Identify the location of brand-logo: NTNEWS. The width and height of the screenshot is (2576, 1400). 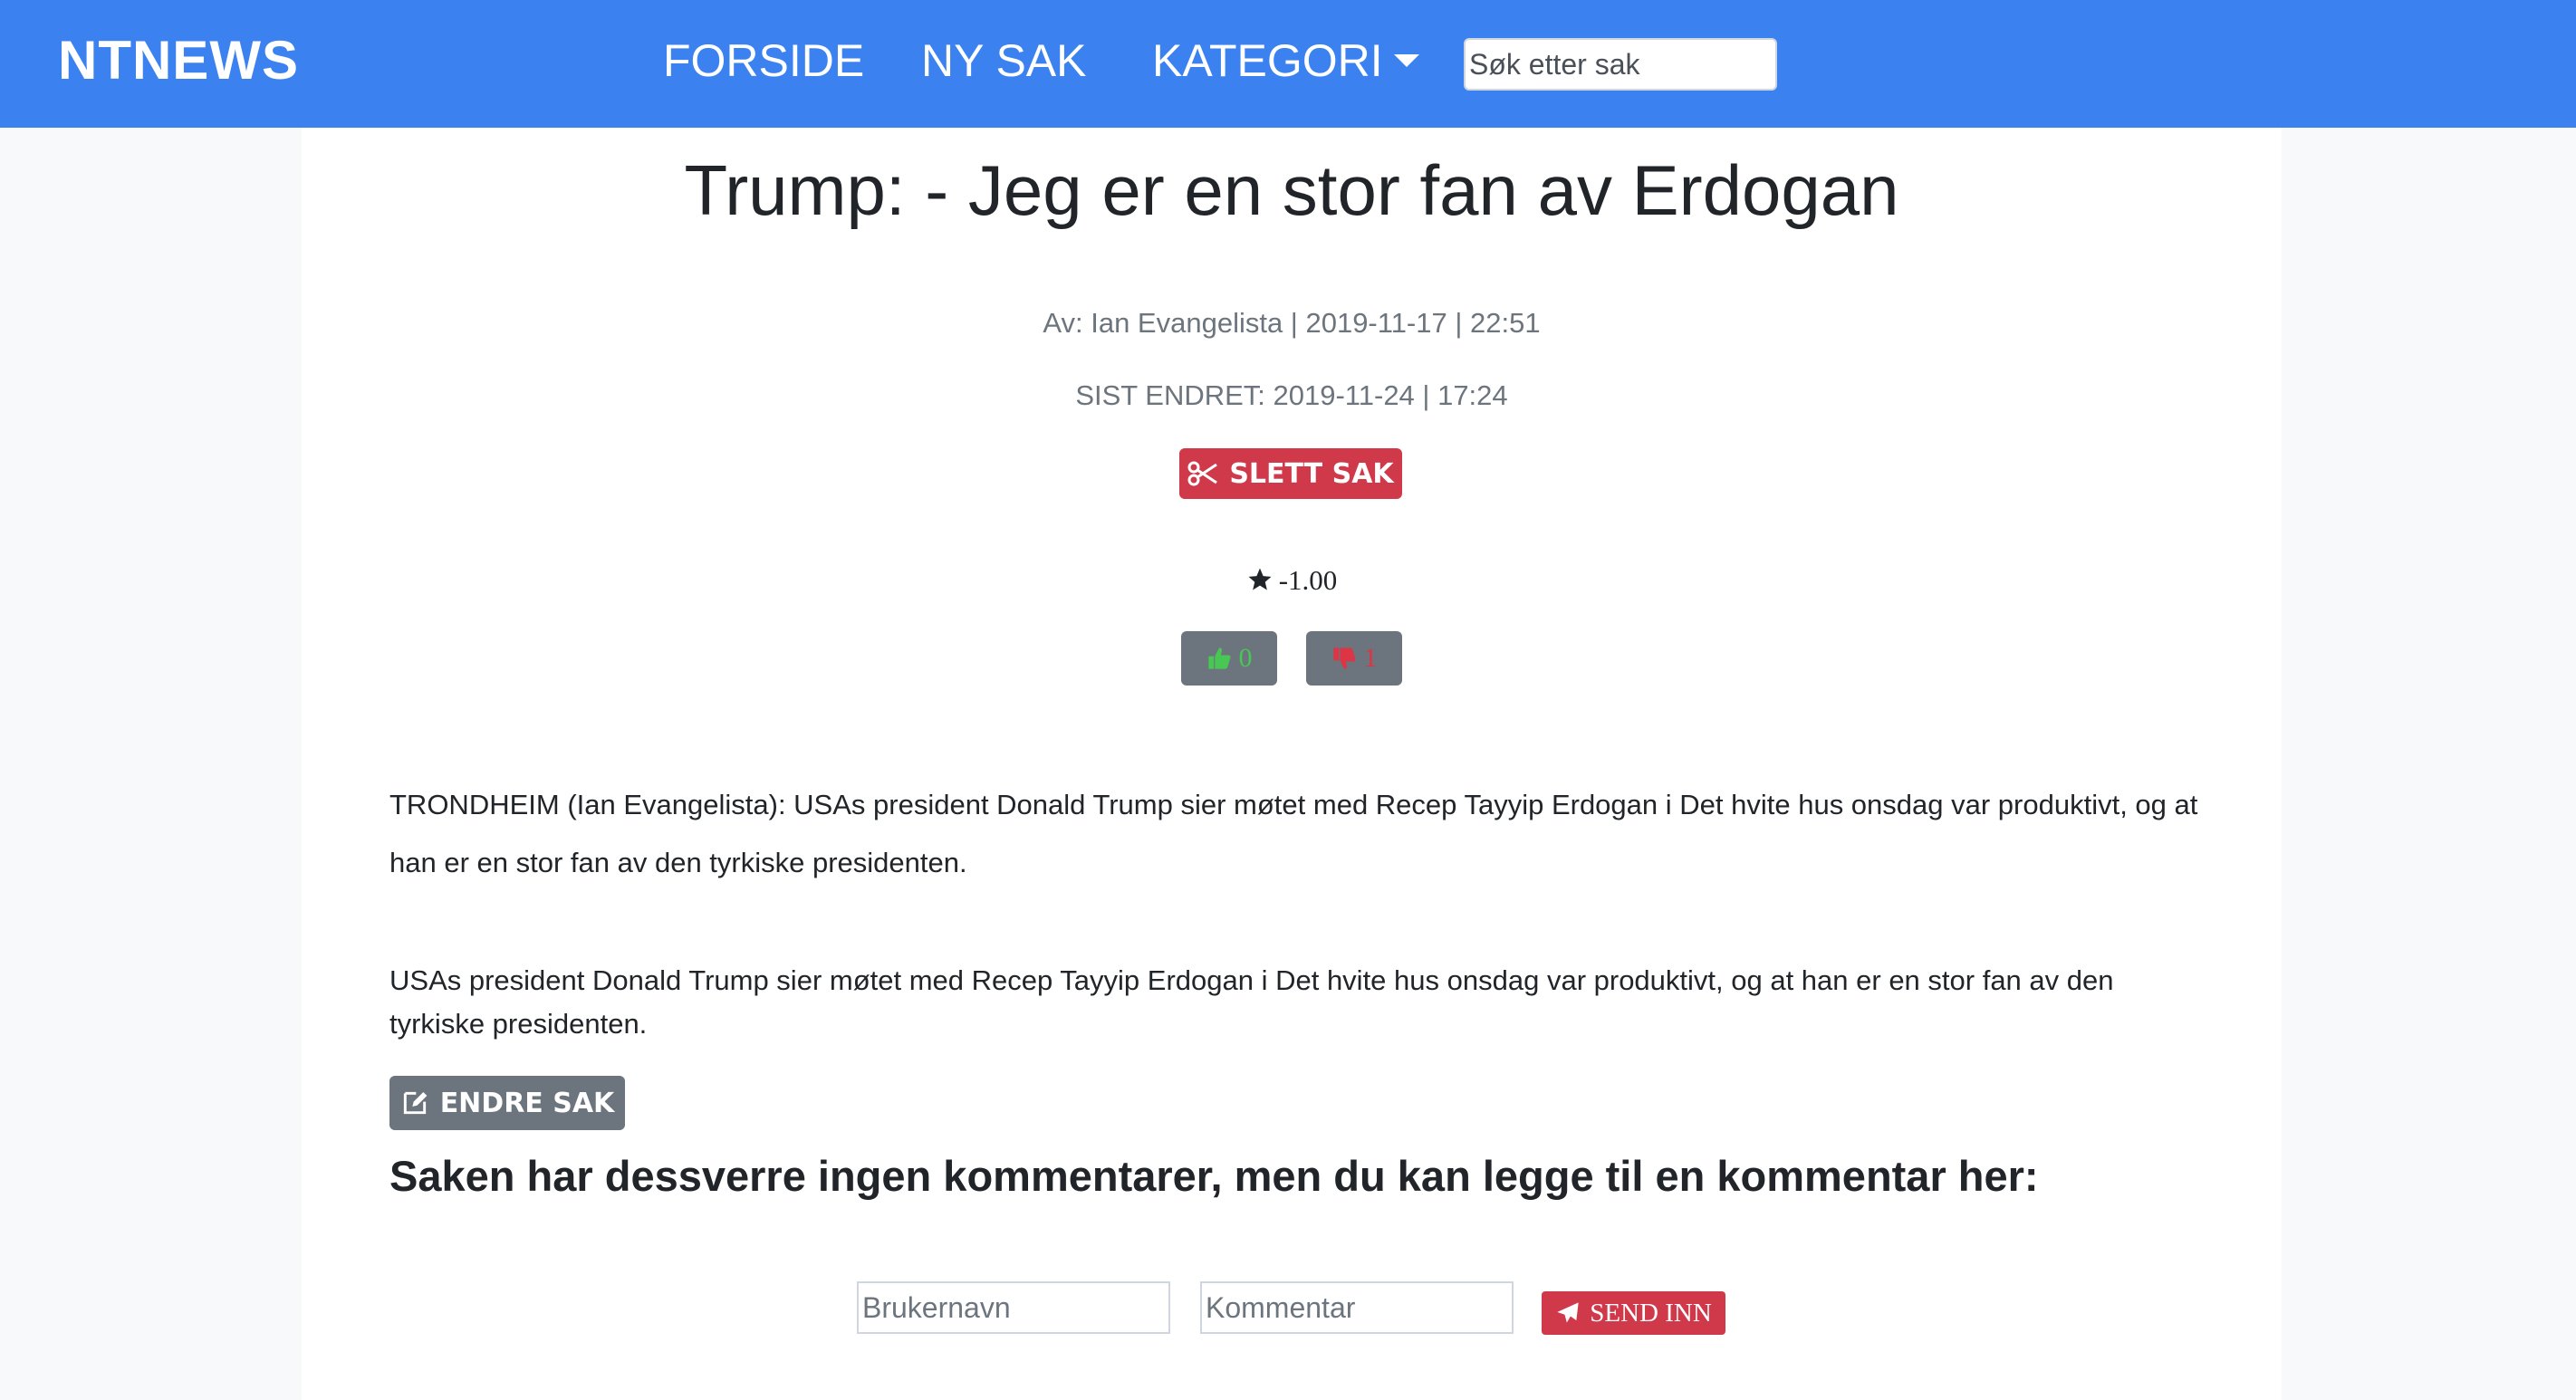
(178, 60).